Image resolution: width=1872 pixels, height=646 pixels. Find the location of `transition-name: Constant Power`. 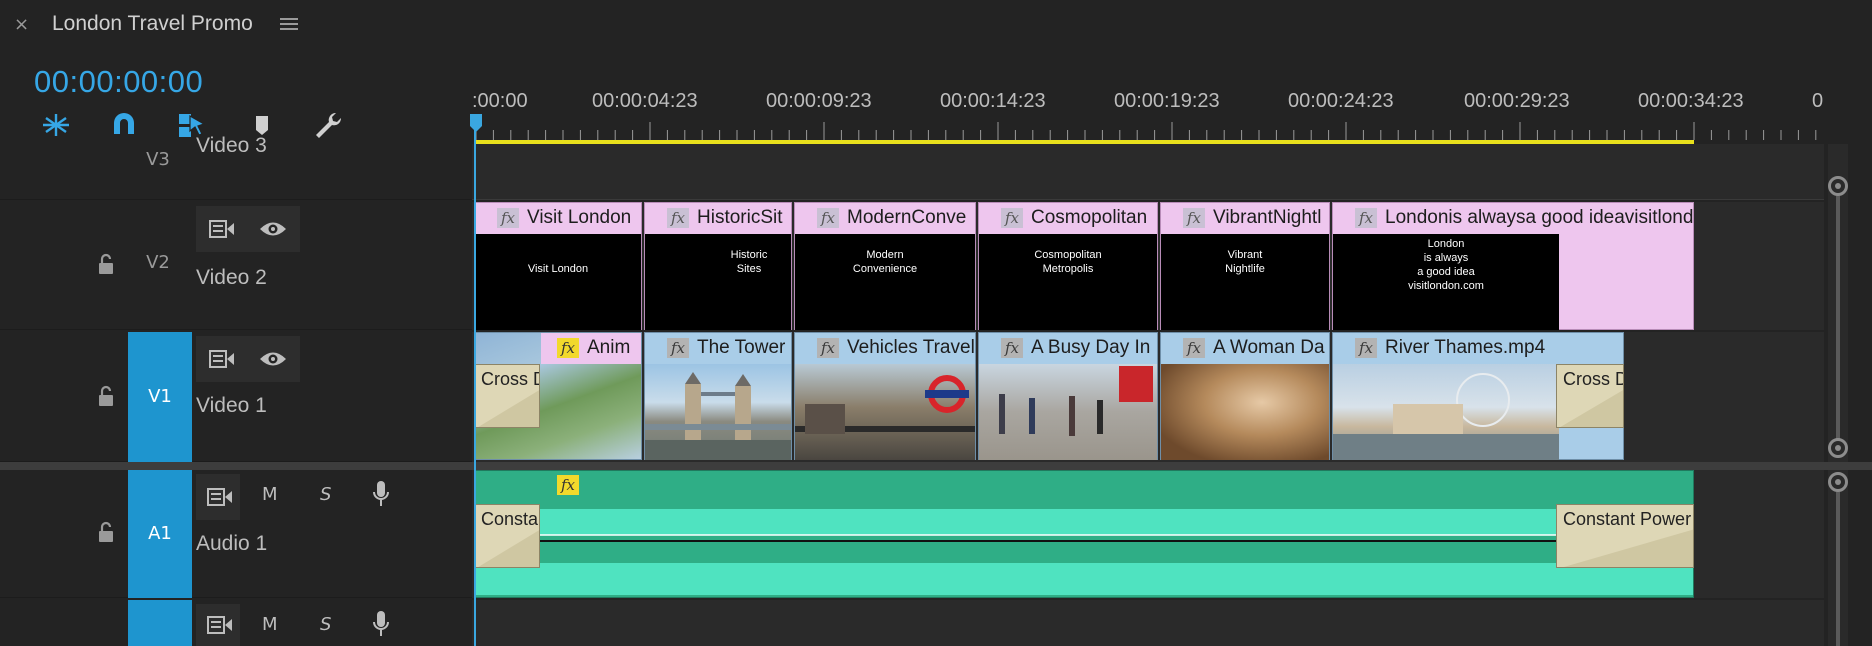

transition-name: Constant Power is located at coordinates (1627, 519).